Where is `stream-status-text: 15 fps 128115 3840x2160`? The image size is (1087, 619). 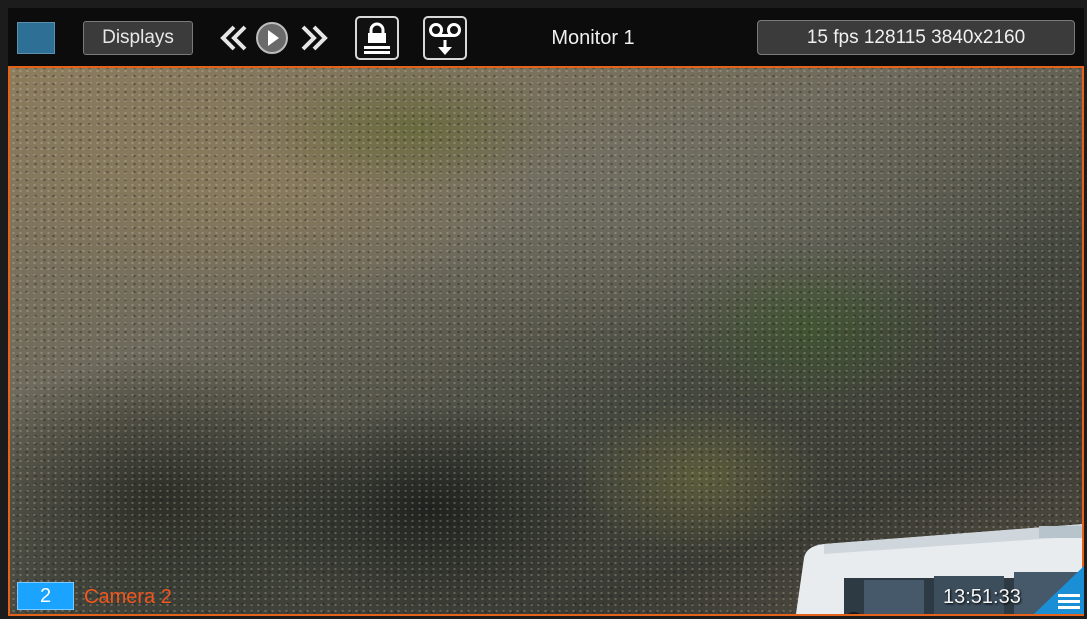 stream-status-text: 15 fps 128115 3840x2160 is located at coordinates (916, 37).